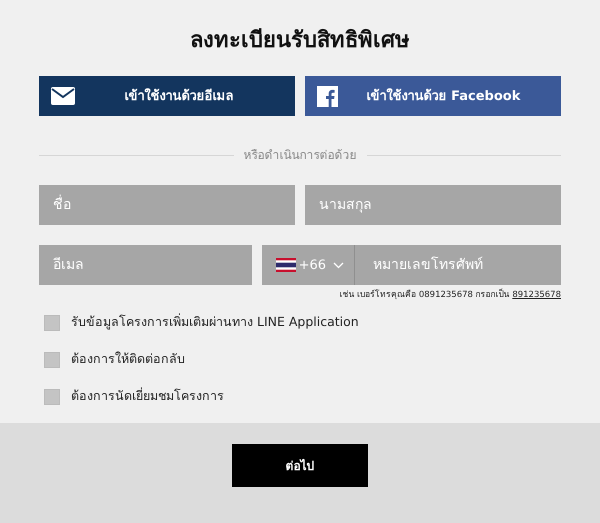  Describe the element at coordinates (327, 96) in the screenshot. I see `facebook-icon` at that location.